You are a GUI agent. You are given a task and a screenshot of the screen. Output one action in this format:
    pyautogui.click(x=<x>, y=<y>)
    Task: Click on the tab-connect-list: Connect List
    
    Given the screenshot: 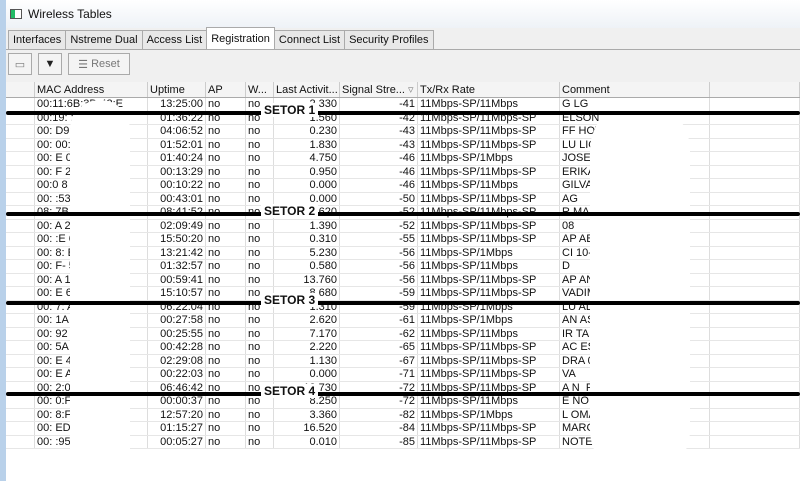 What is the action you would take?
    pyautogui.click(x=309, y=39)
    